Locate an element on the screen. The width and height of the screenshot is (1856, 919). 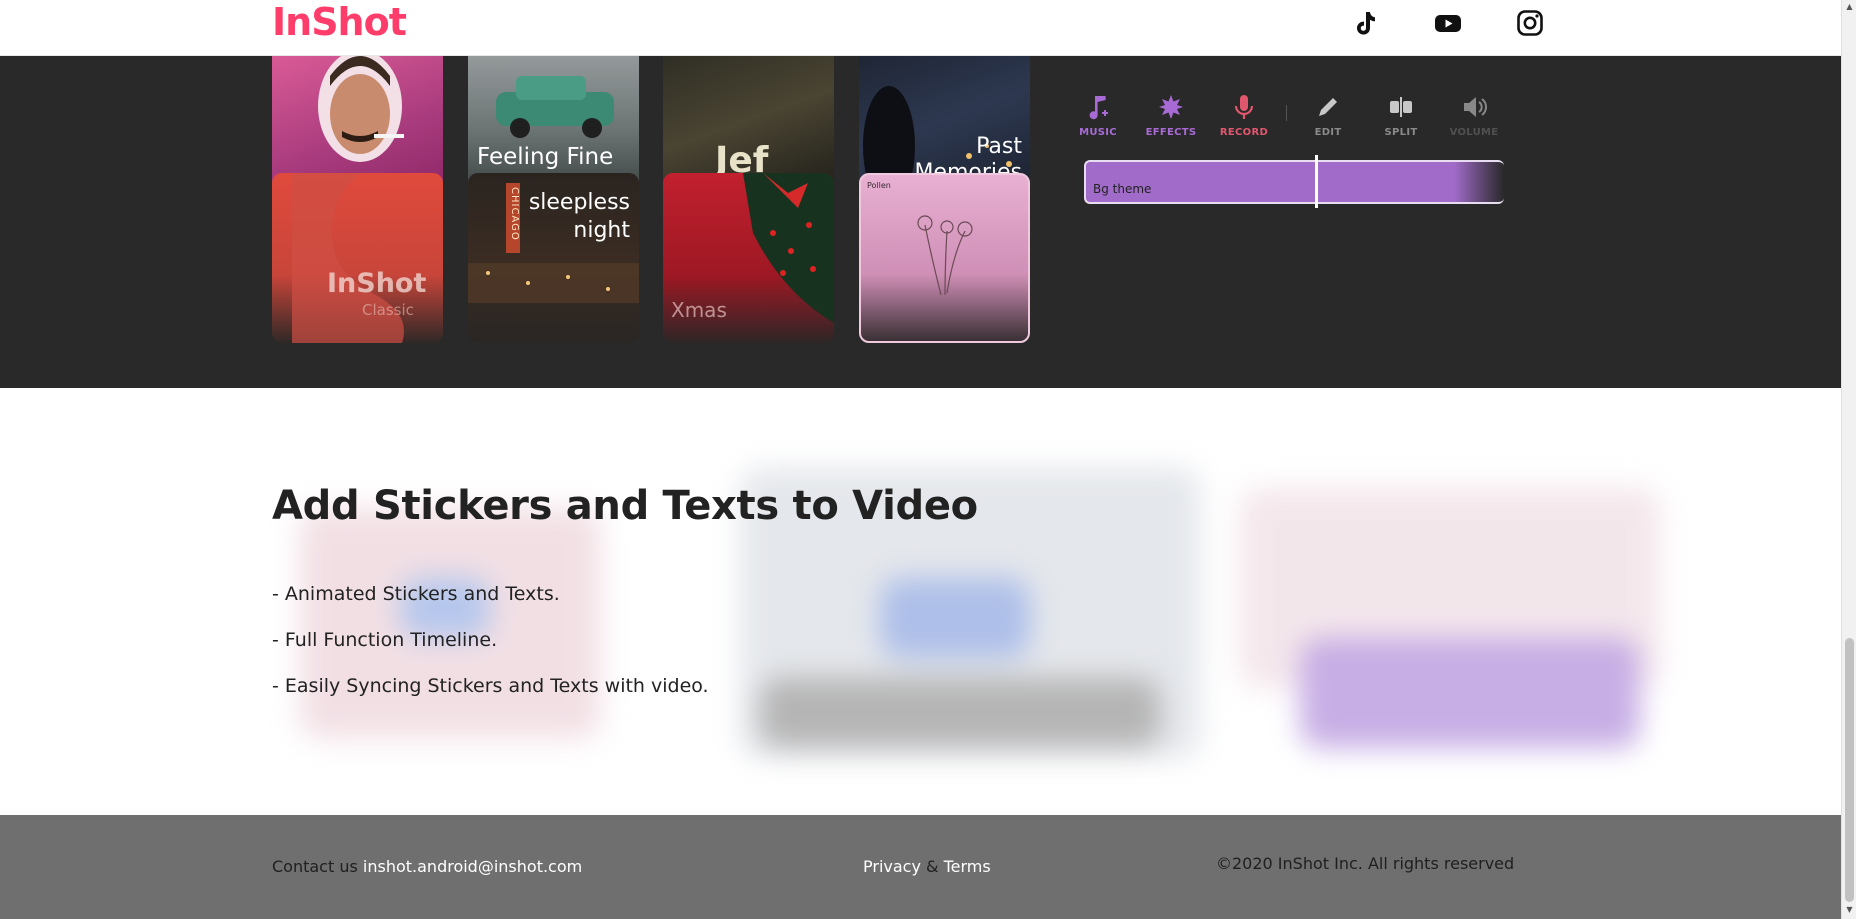
timeline-track: Bg theme is located at coordinates (1294, 182).